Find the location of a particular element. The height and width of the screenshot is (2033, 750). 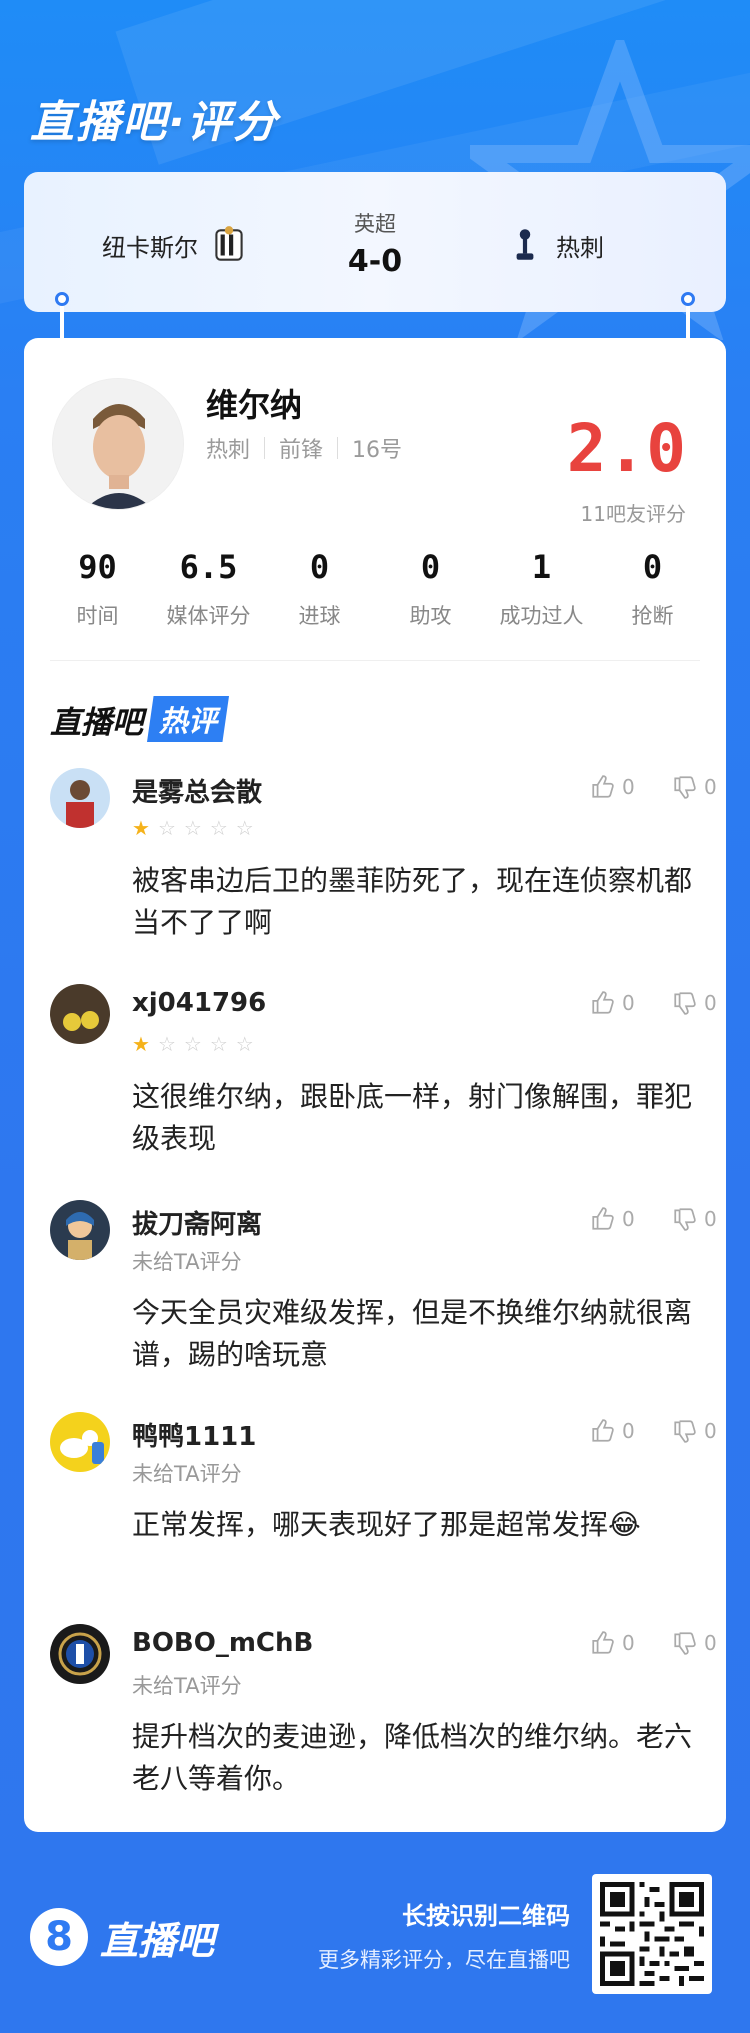

stat-label: 时间 is located at coordinates (97, 616).